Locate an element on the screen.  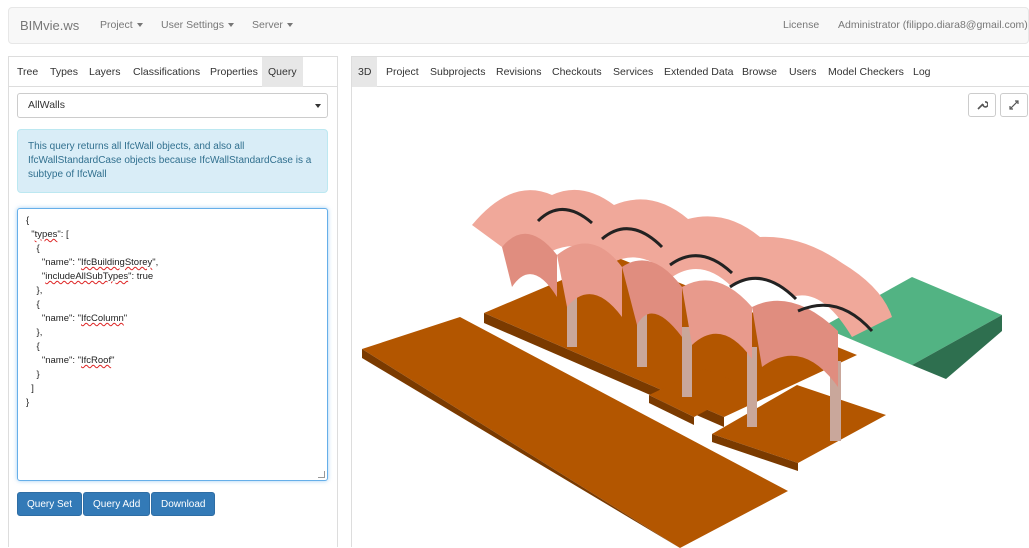
tab-browse: Browse is located at coordinates (759, 72).